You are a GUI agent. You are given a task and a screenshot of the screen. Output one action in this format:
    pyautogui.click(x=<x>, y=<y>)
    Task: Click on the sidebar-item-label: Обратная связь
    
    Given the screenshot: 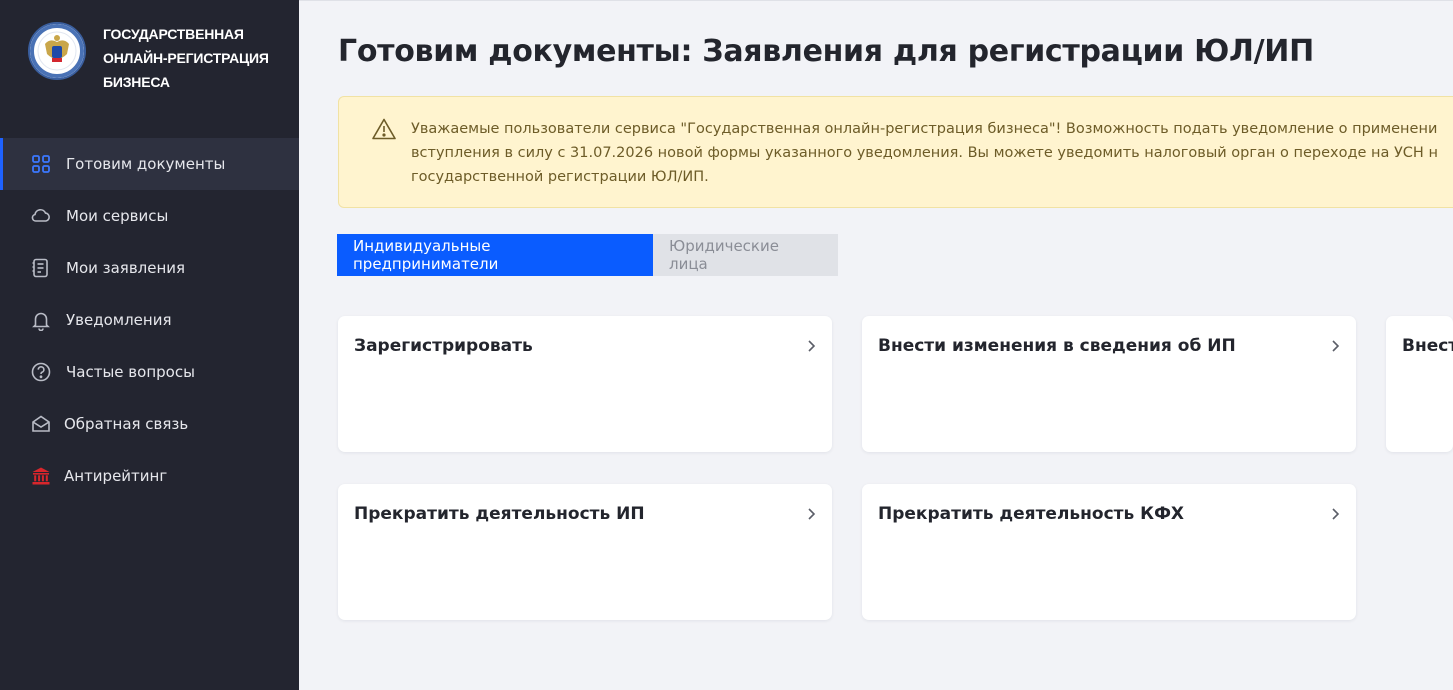 What is the action you would take?
    pyautogui.click(x=126, y=424)
    